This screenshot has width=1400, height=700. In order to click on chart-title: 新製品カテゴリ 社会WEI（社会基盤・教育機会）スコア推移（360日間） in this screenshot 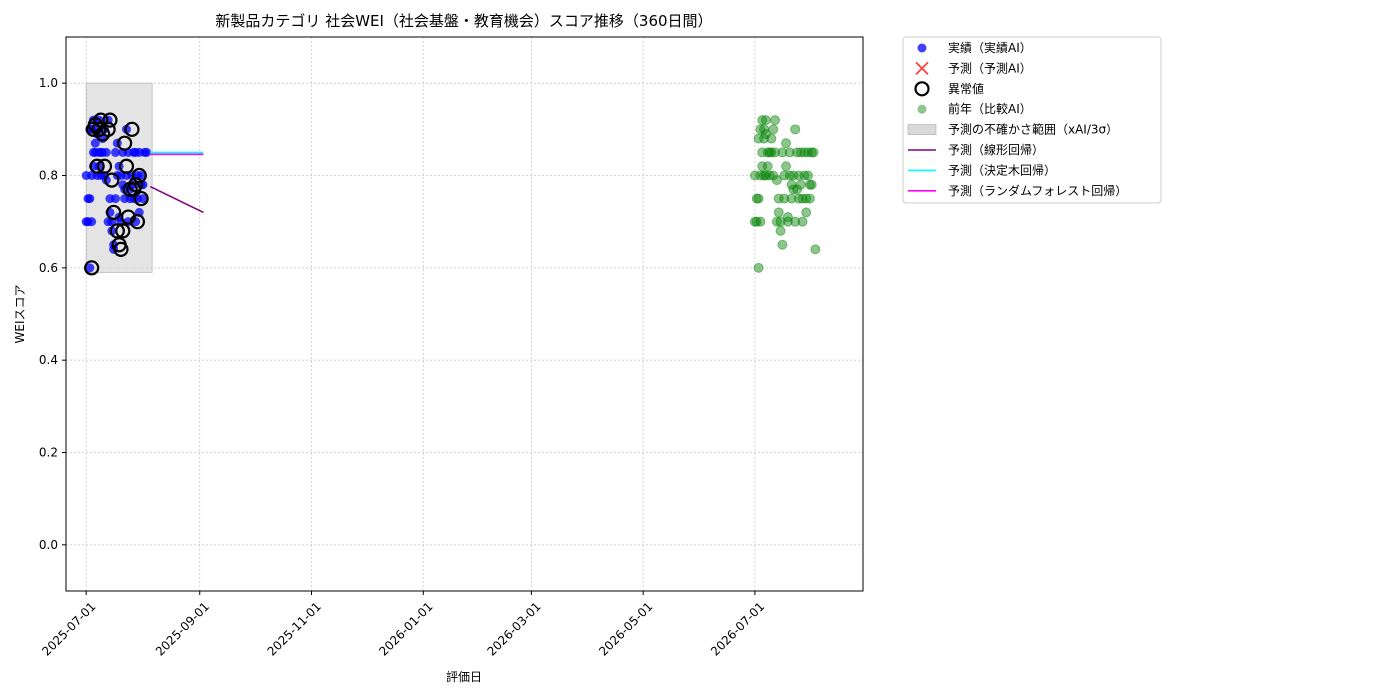, I will do `click(463, 21)`.